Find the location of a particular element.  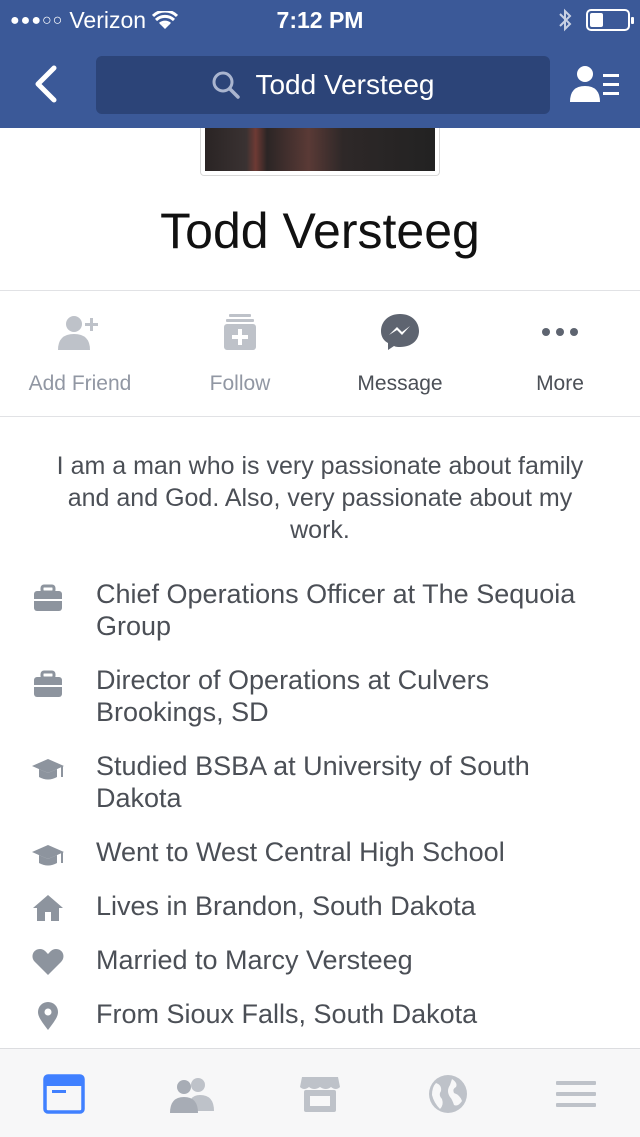

status-bar: ●●●○○ Verizon 7:12 PM is located at coordinates (320, 20).